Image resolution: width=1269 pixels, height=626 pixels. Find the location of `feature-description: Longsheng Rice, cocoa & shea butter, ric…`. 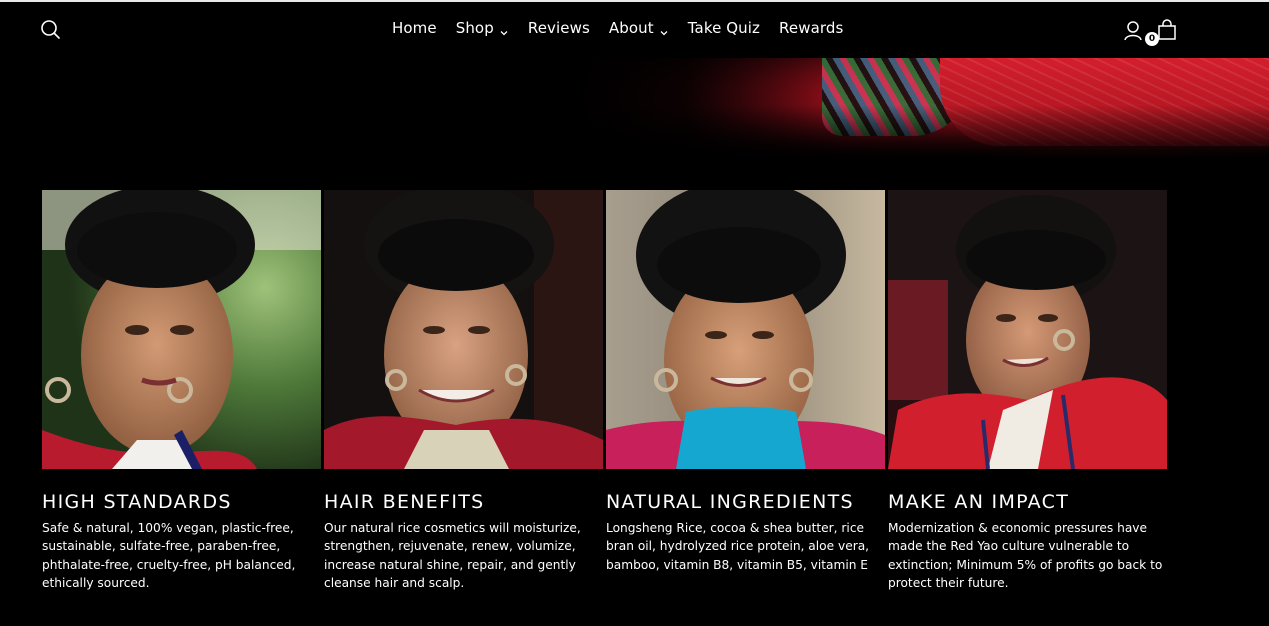

feature-description: Longsheng Rice, cocoa & shea butter, ric… is located at coordinates (738, 546).